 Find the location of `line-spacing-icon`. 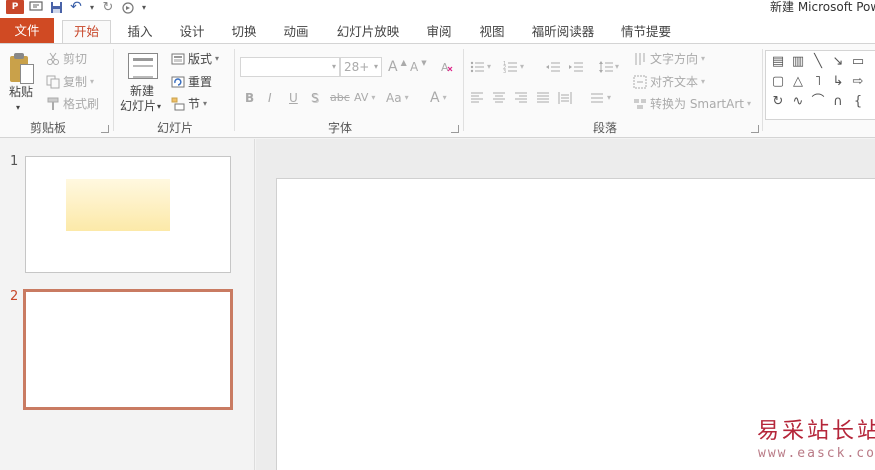

line-spacing-icon is located at coordinates (605, 67).